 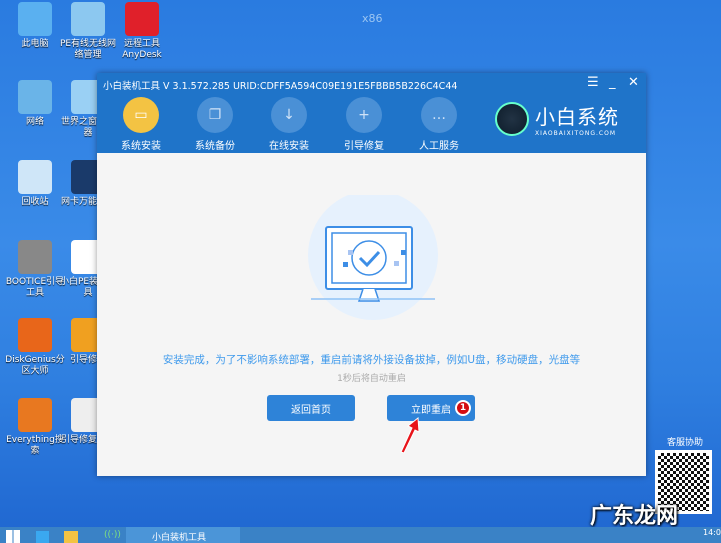 I want to click on desktop-icon: DiskGenius分区大师, so click(x=35, y=347).